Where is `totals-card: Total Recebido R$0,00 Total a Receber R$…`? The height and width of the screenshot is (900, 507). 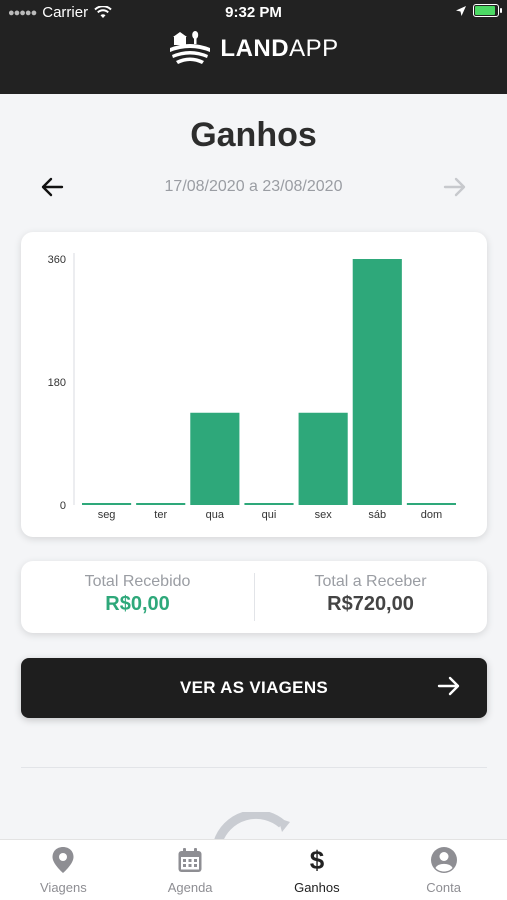 totals-card: Total Recebido R$0,00 Total a Receber R$… is located at coordinates (254, 597).